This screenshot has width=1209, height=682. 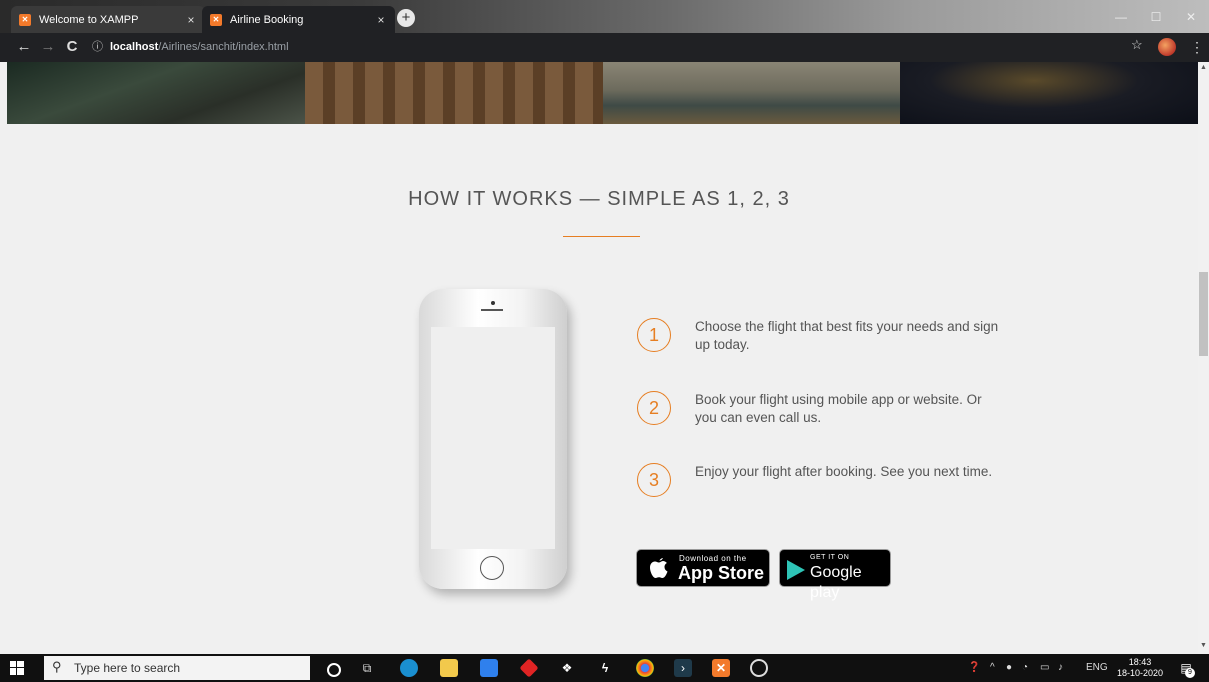 I want to click on file-explorer-icon, so click(x=449, y=668).